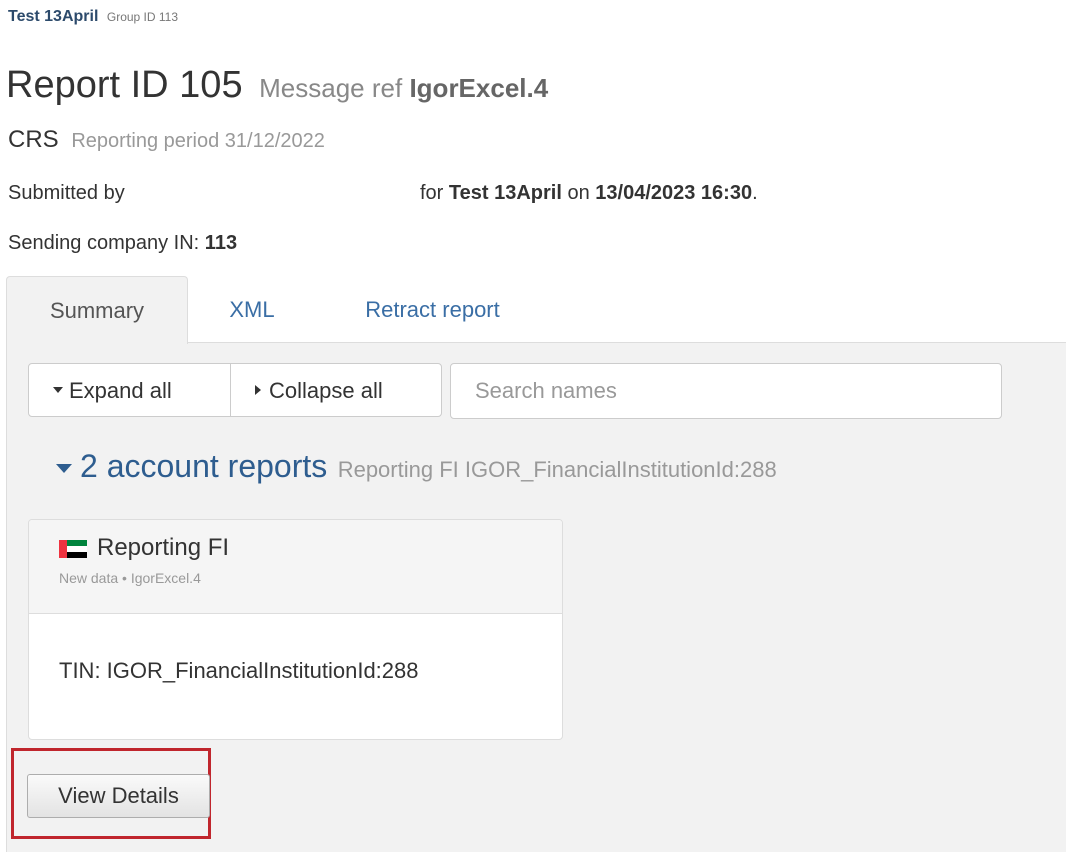 This screenshot has height=852, width=1066. I want to click on tab-retract-report: Retract report, so click(432, 309).